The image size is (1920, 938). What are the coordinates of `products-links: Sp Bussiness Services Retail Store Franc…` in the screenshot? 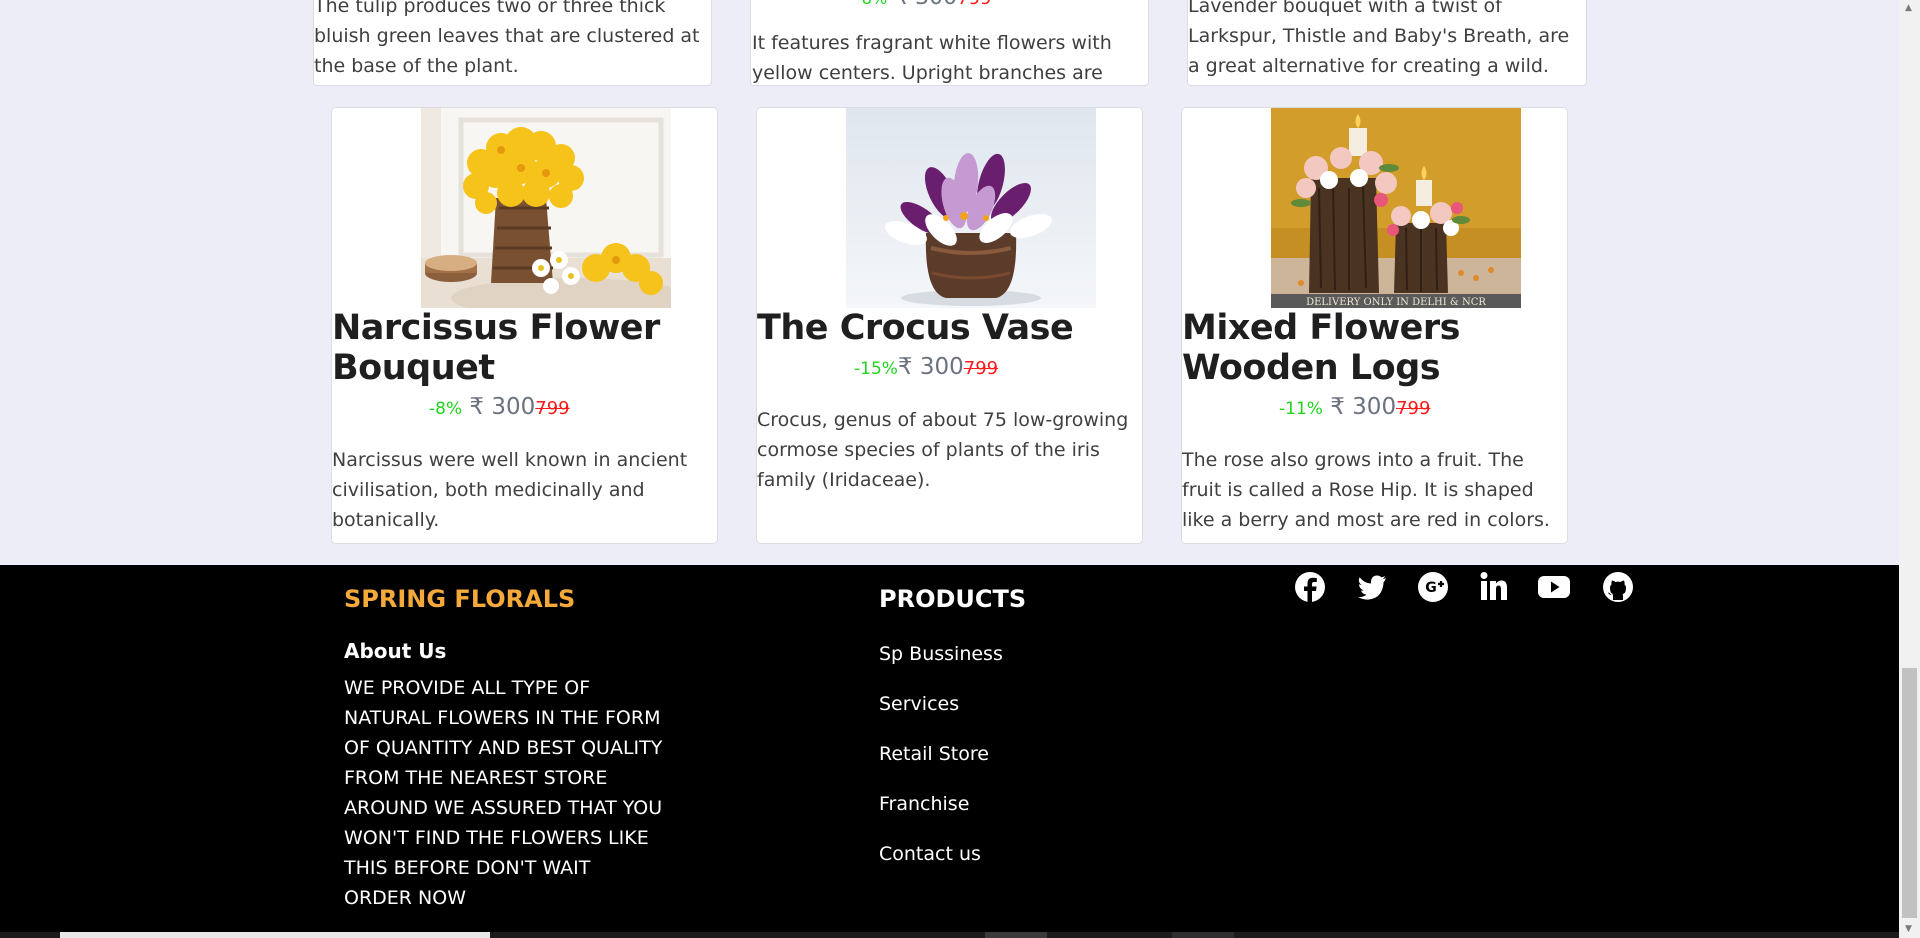 It's located at (941, 768).